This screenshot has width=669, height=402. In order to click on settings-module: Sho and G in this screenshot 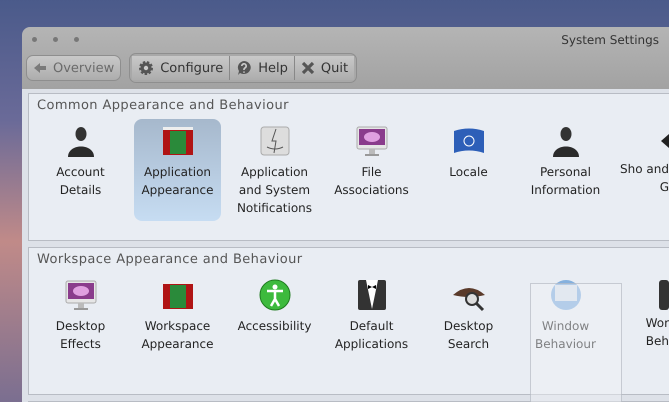, I will do `click(644, 170)`.